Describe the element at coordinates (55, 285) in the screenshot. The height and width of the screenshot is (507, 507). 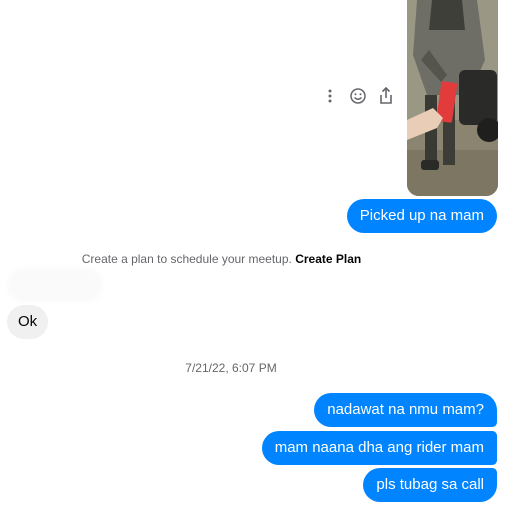
I see `blurred-message` at that location.